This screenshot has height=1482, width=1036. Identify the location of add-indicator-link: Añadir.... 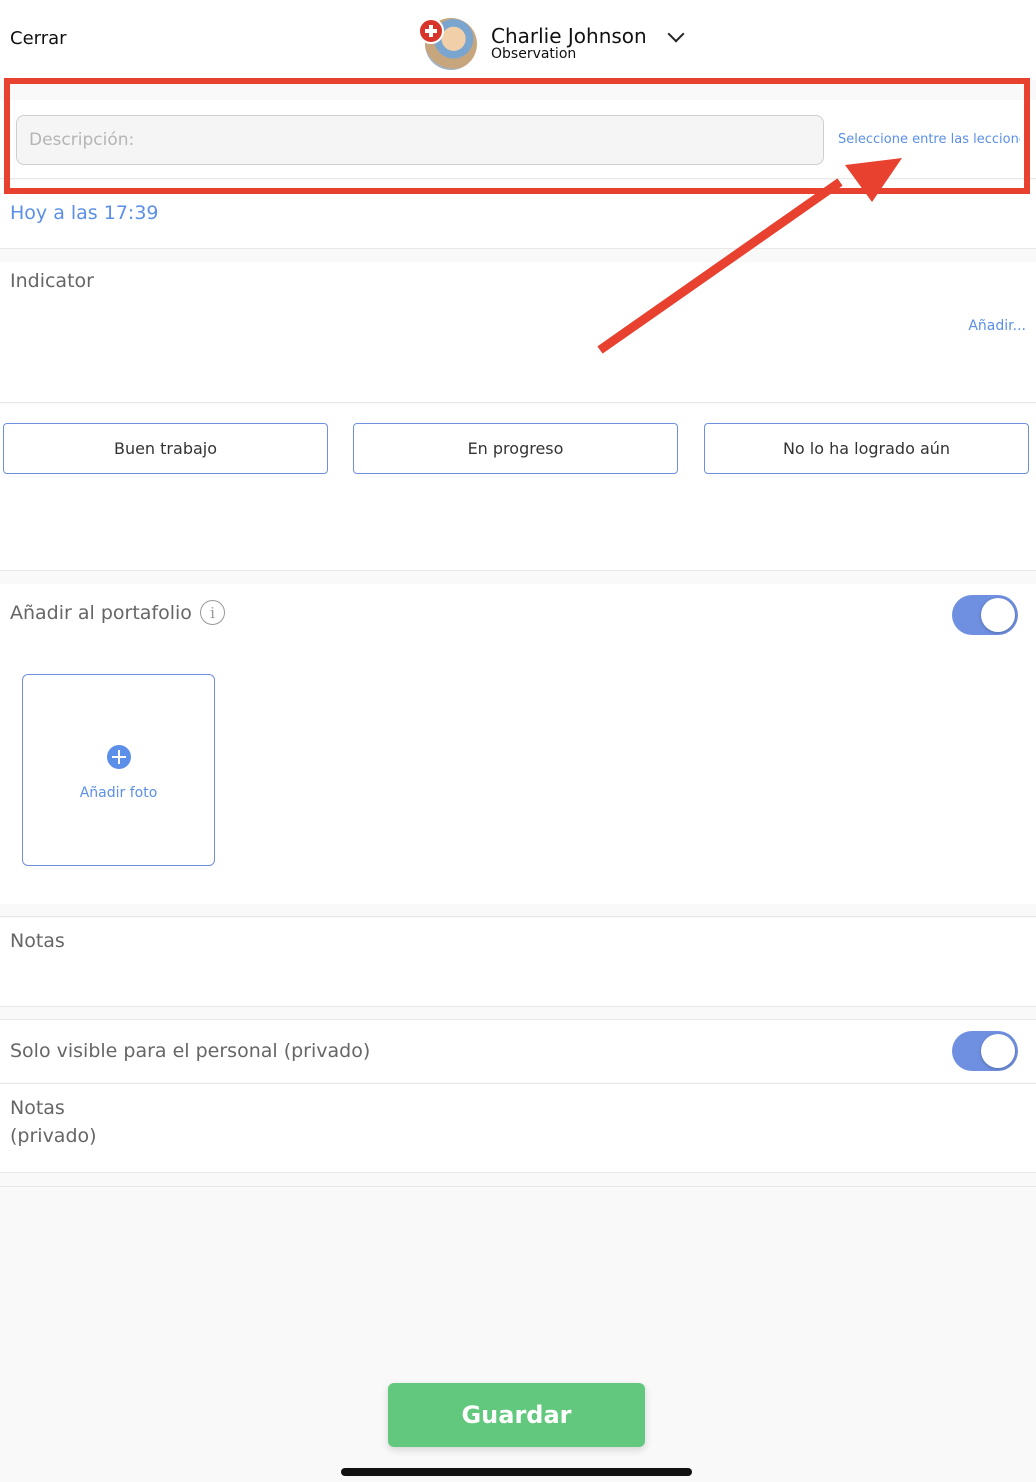
(997, 326).